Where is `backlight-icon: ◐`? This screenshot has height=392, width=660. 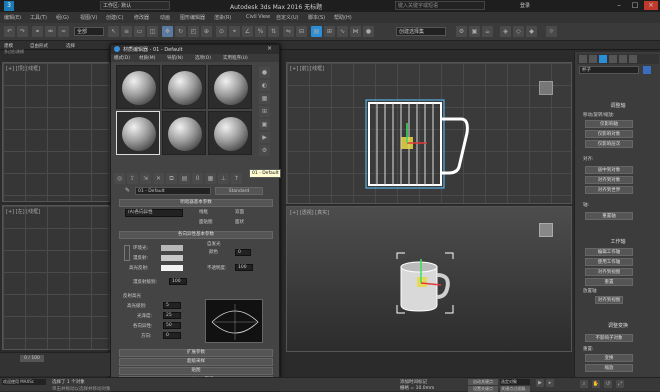 backlight-icon: ◐ is located at coordinates (264, 85).